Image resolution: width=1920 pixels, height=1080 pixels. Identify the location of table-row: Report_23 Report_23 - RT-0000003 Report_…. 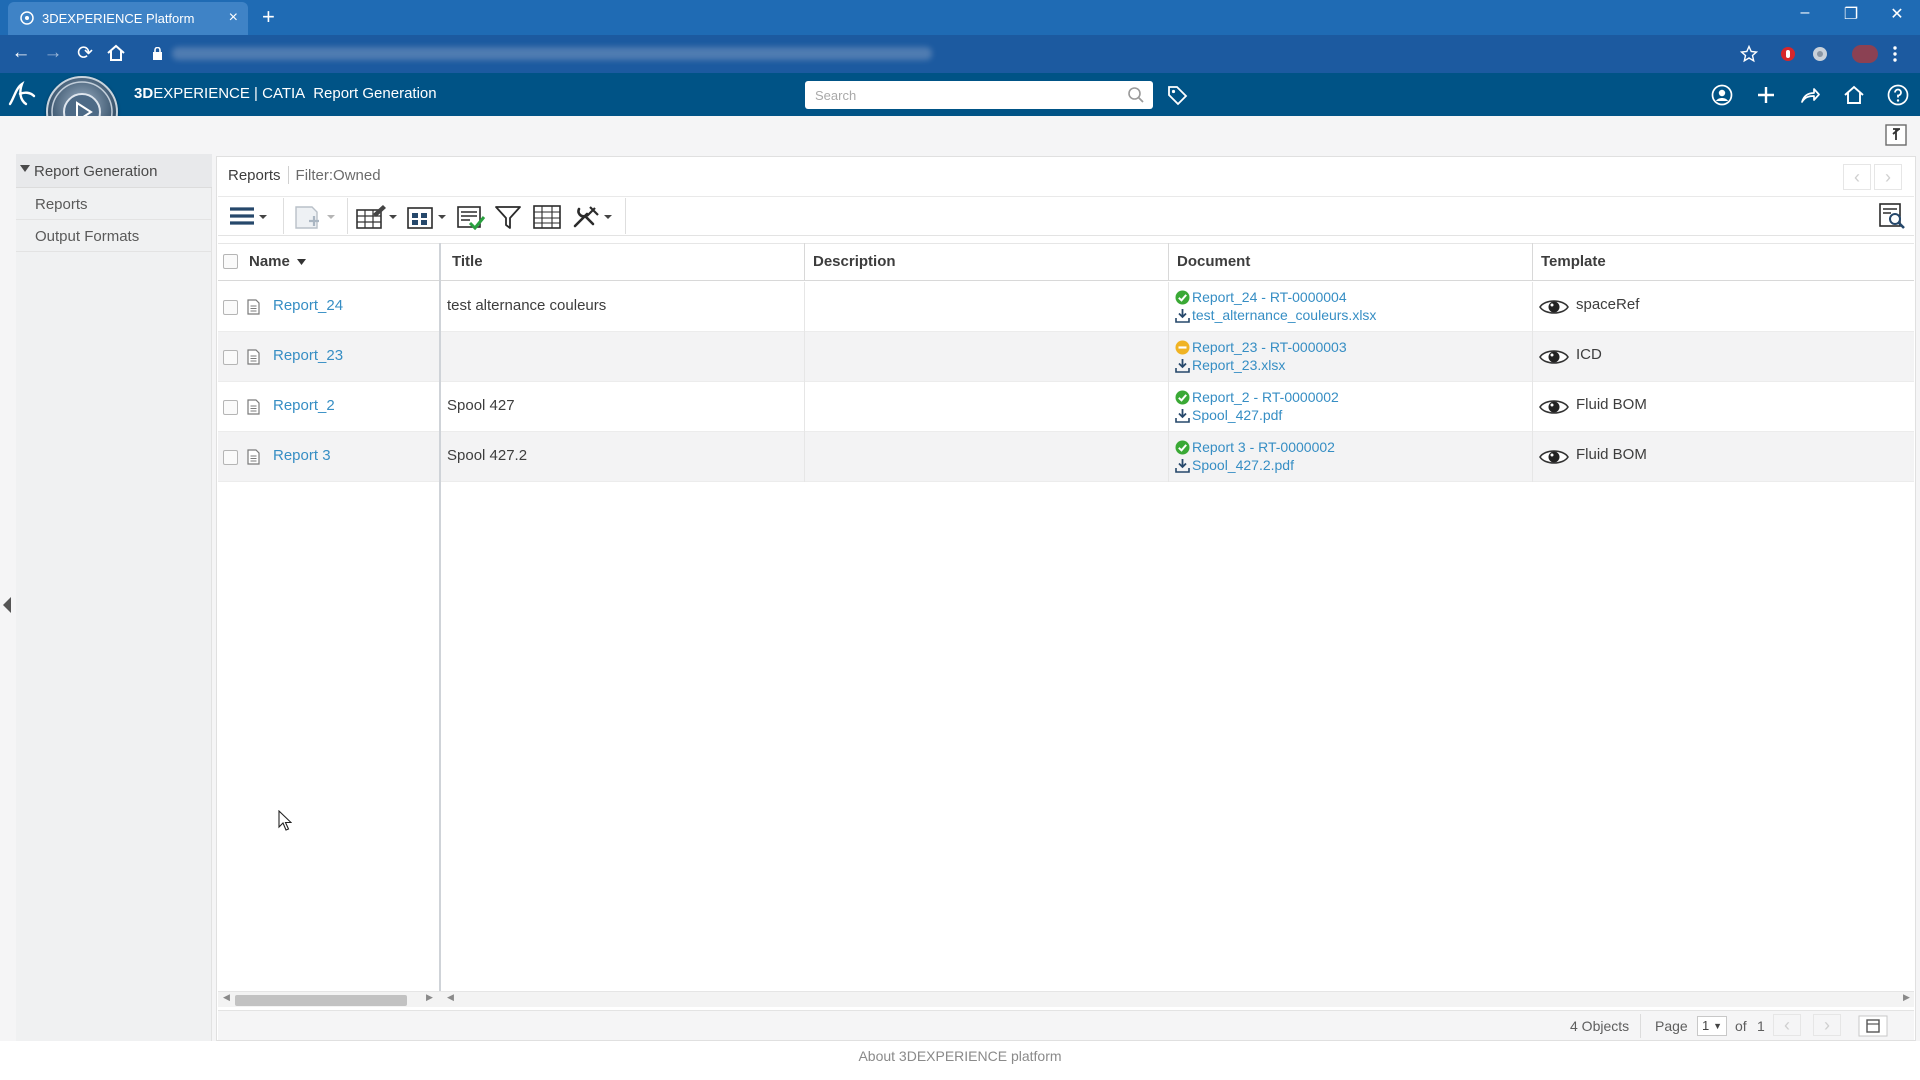
(1066, 357).